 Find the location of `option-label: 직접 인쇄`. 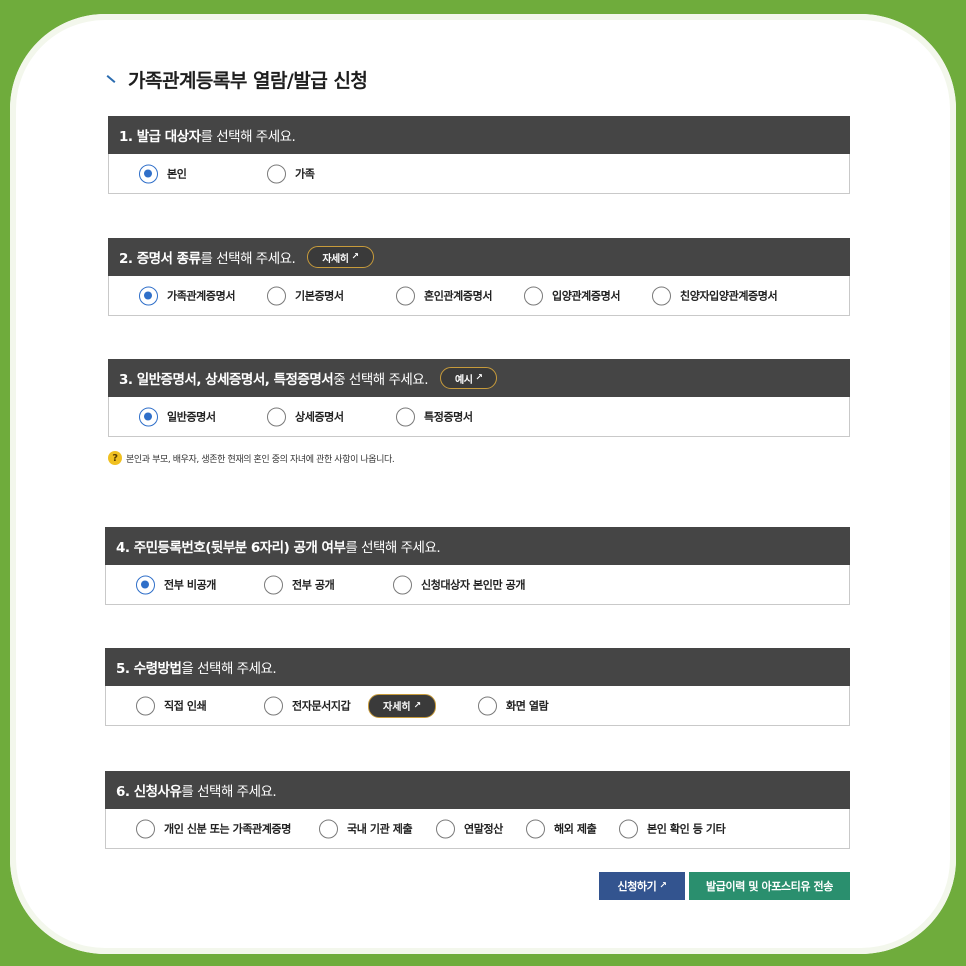

option-label: 직접 인쇄 is located at coordinates (185, 706).